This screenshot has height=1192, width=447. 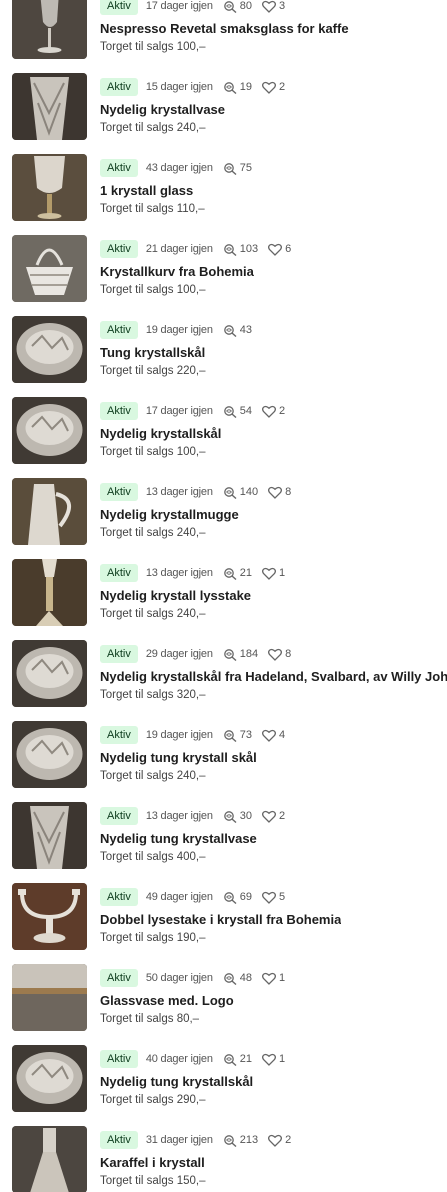 What do you see at coordinates (273, 6) in the screenshot?
I see `favorites-stat: 3` at bounding box center [273, 6].